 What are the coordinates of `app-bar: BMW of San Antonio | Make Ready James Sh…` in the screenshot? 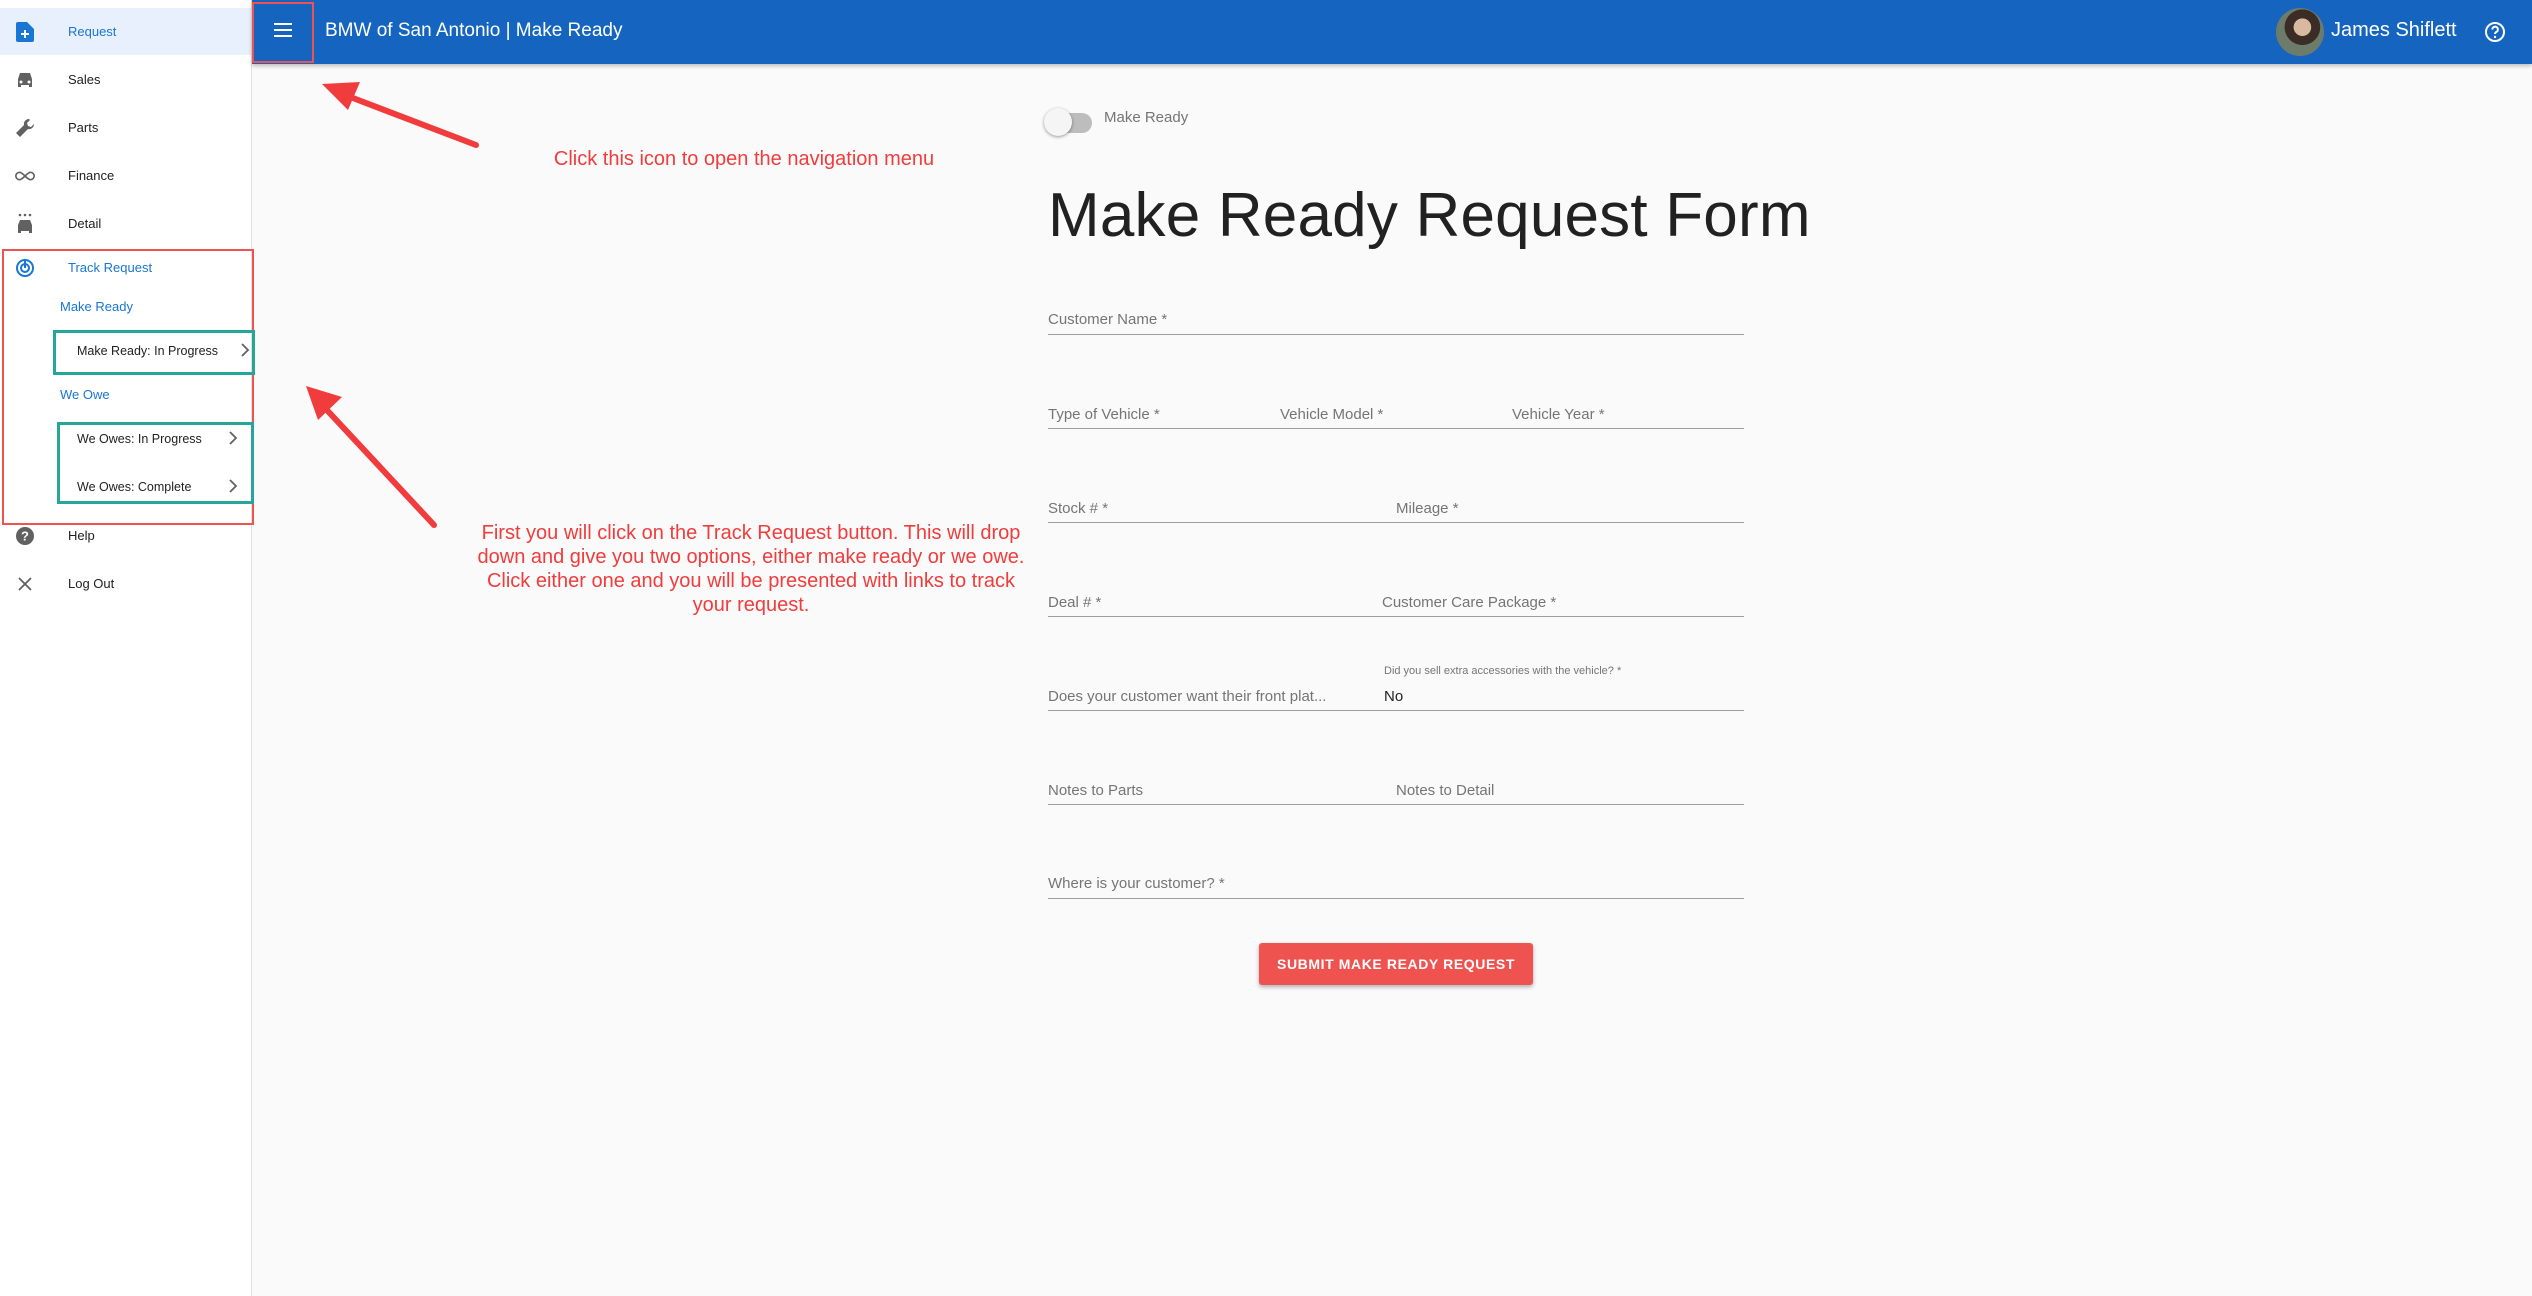 It's located at (1392, 32).